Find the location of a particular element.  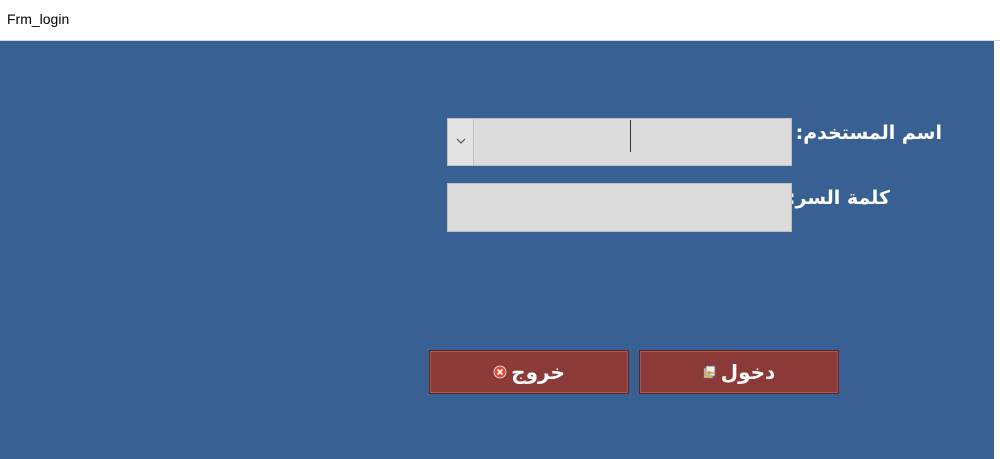

close-circle-icon is located at coordinates (500, 372).